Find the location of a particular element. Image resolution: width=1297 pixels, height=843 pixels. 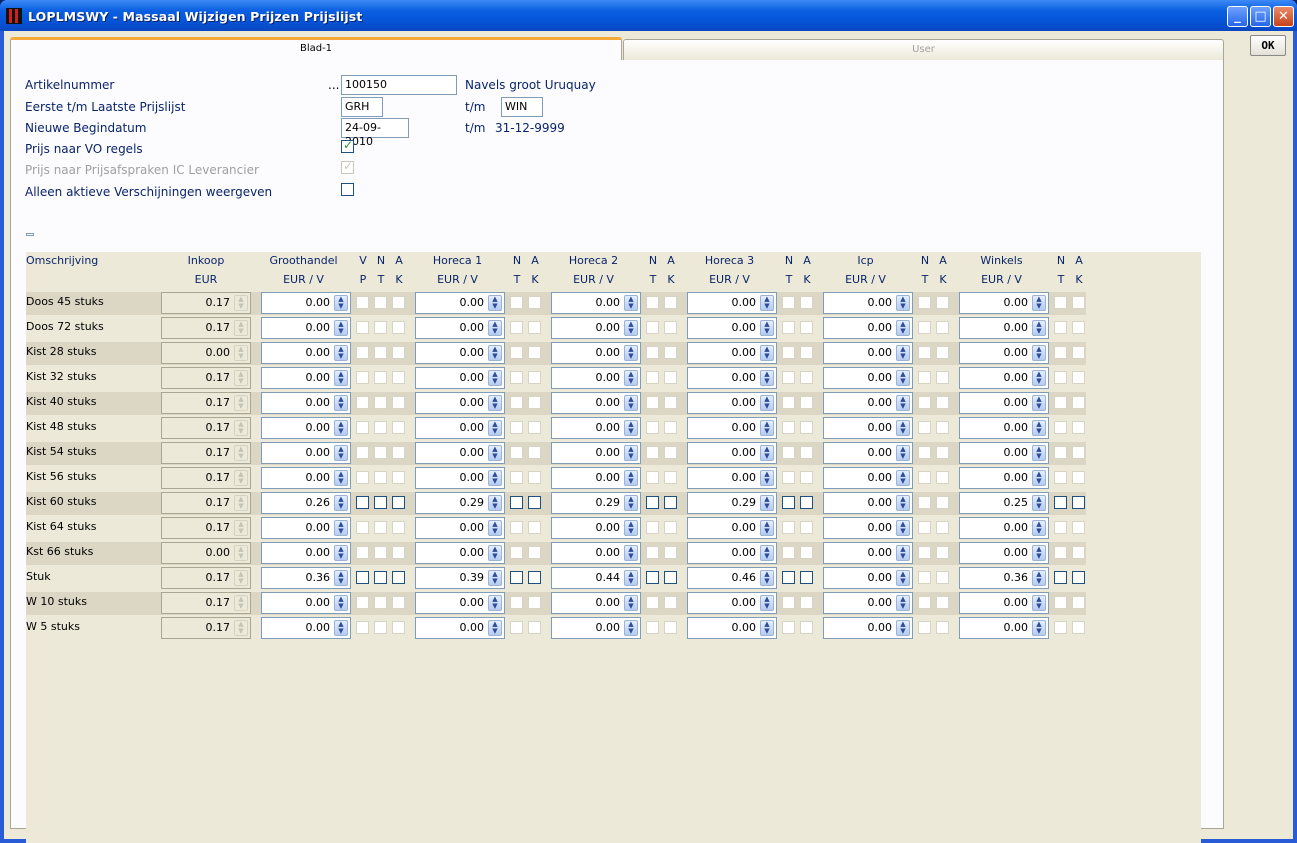

price-field: 0.29 ▲ ▼ is located at coordinates (596, 503).